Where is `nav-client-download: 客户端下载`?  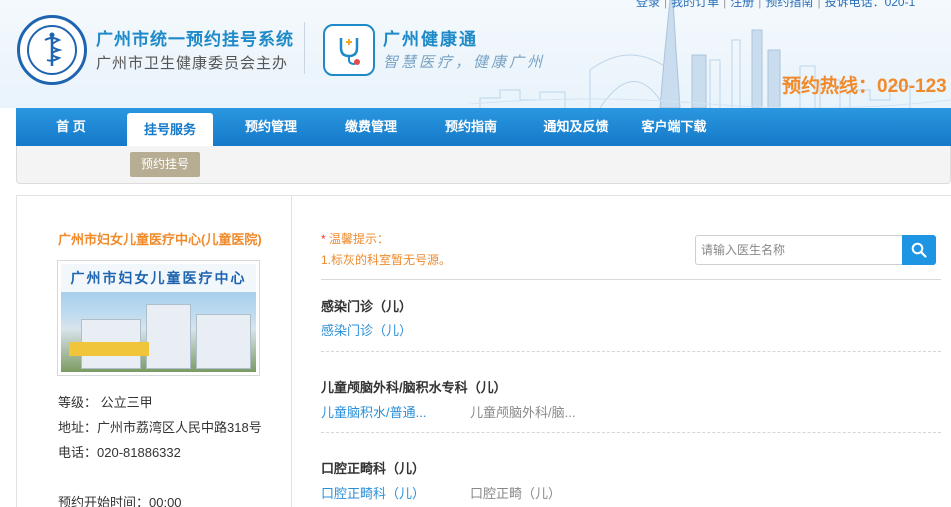 nav-client-download: 客户端下载 is located at coordinates (674, 127).